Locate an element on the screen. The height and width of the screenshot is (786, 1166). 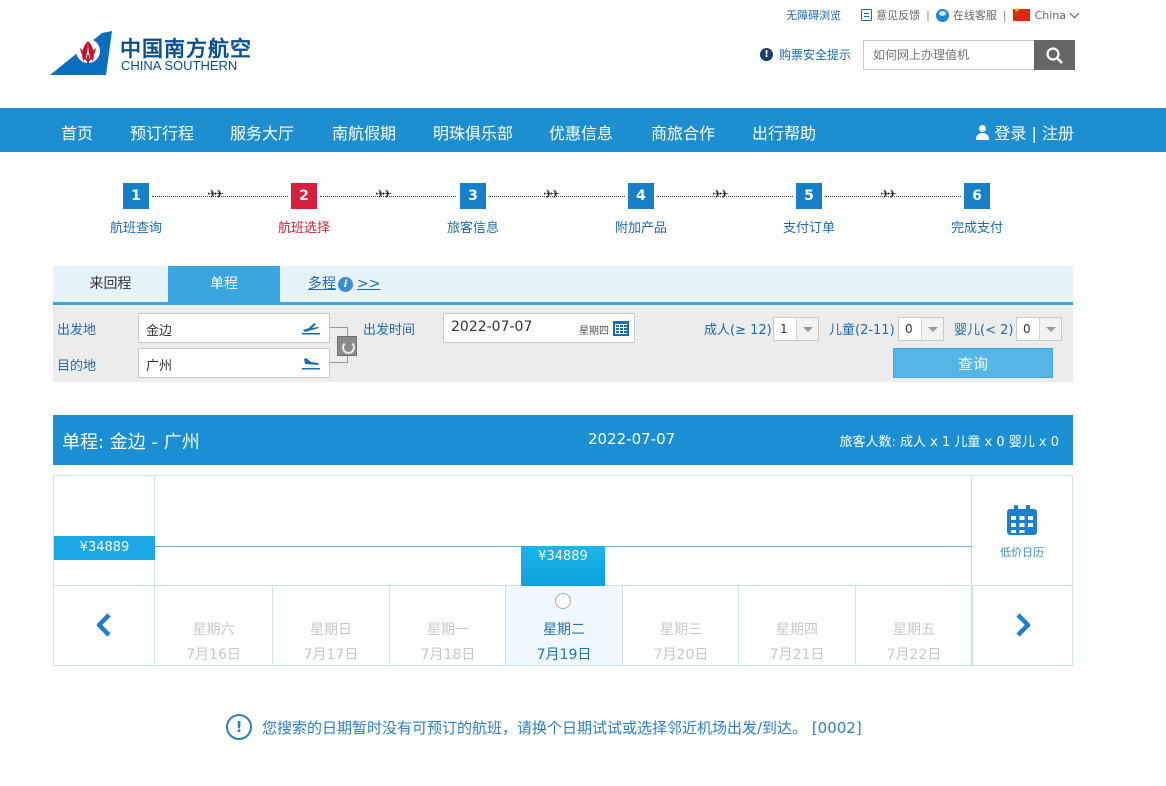
tab-round-trip: 来回程 is located at coordinates (110, 284).